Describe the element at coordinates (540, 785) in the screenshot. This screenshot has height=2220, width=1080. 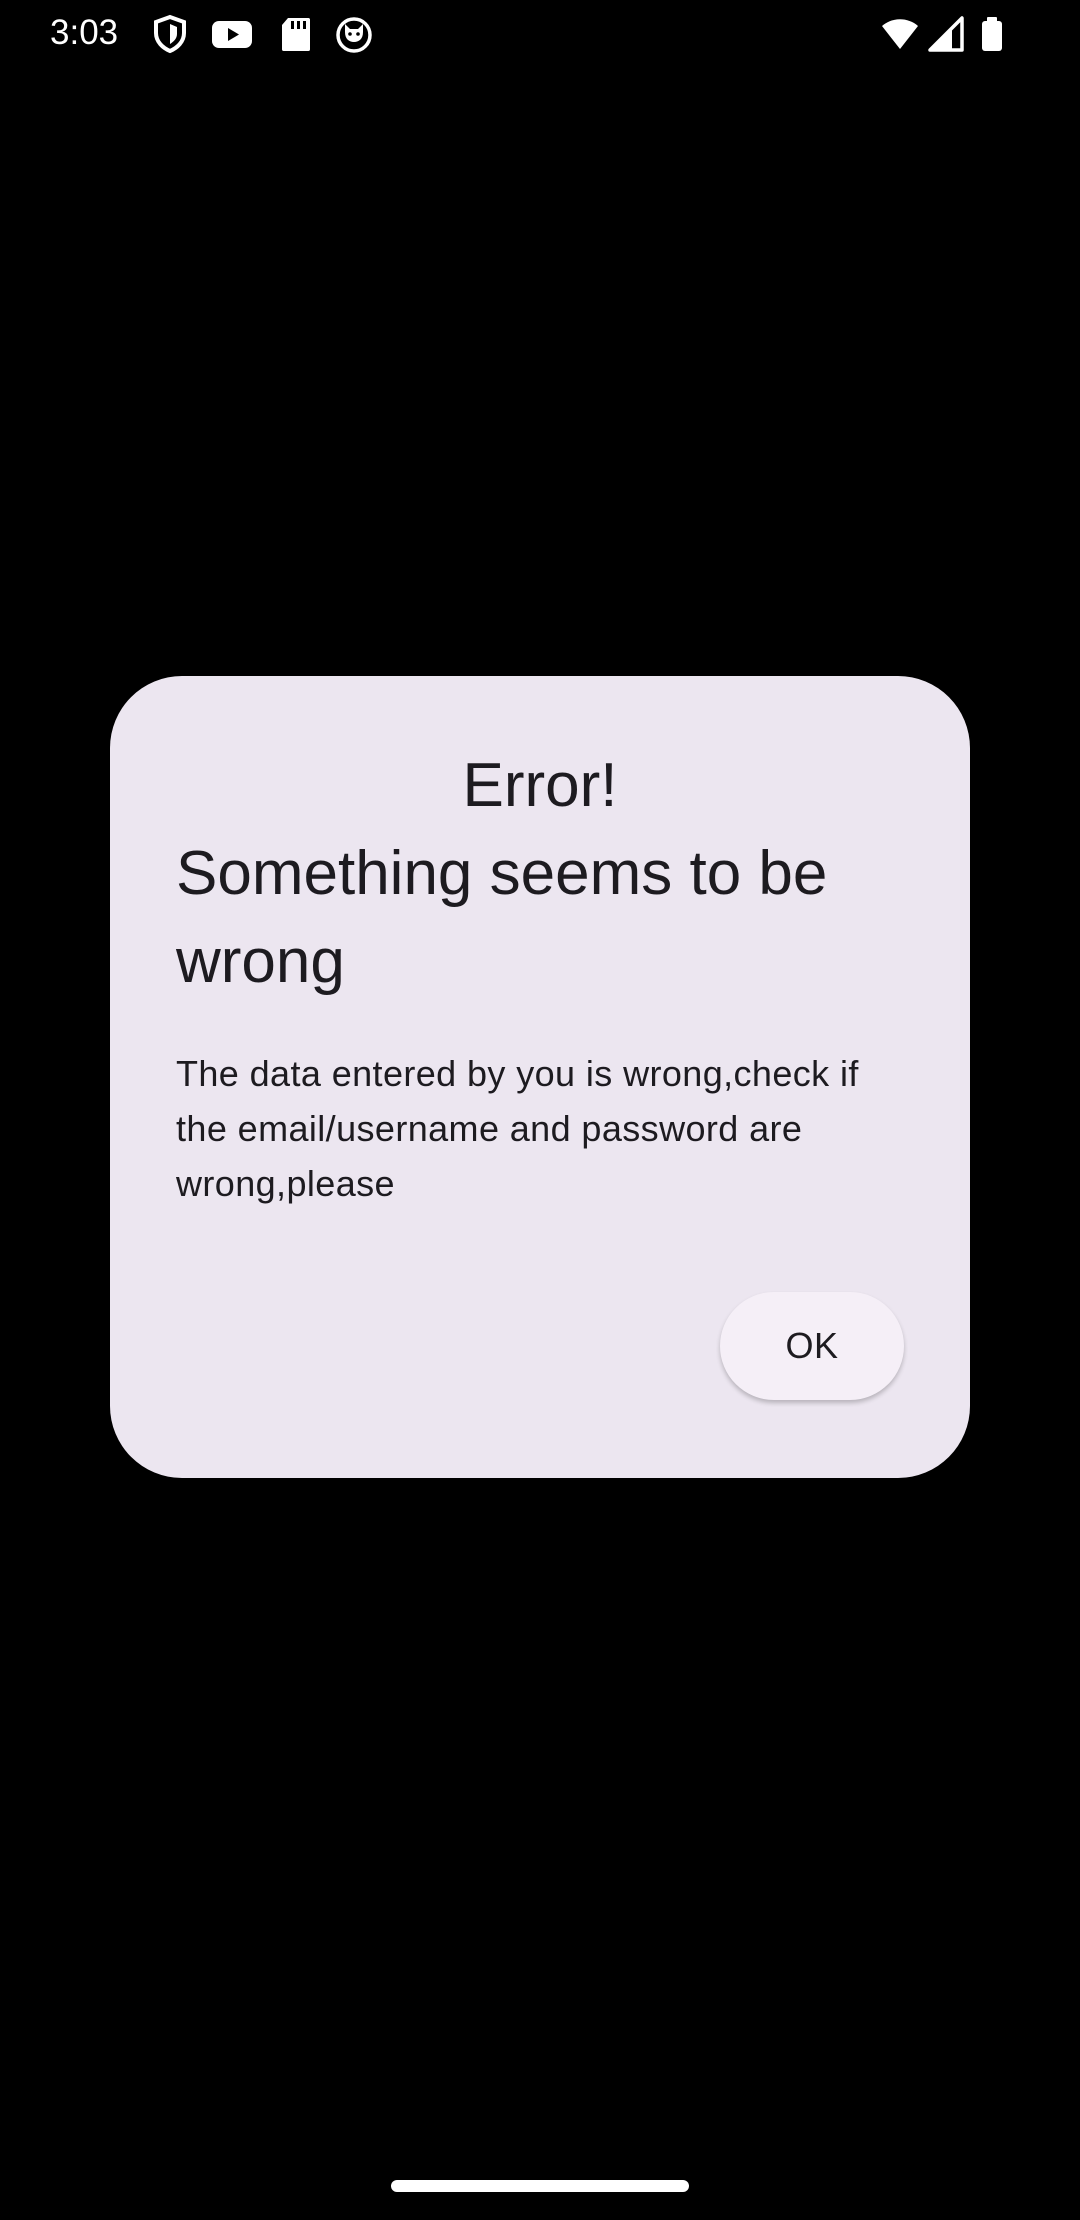
I see `dialog-title-line1: Error!` at that location.